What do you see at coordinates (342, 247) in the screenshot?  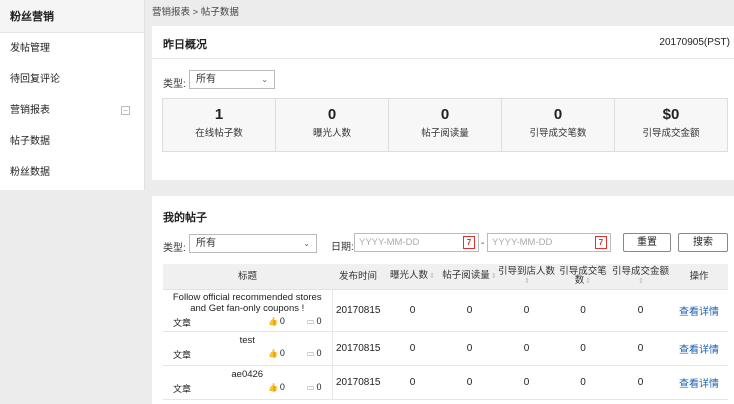 I see `date-label: 日期:` at bounding box center [342, 247].